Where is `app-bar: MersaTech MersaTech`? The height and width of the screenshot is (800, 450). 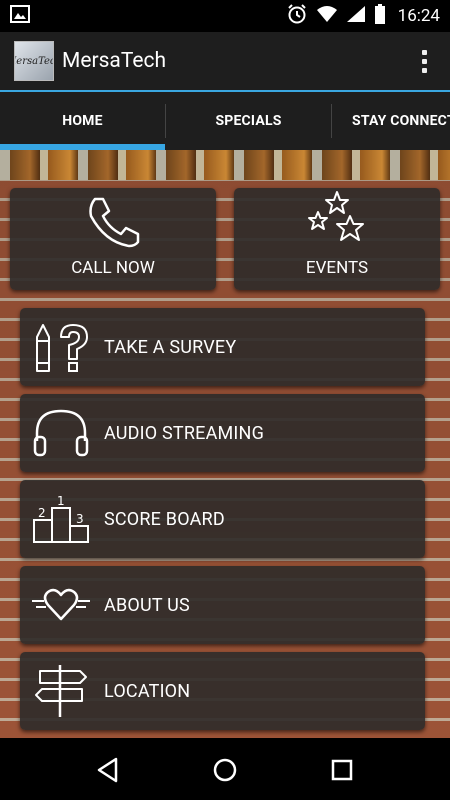 app-bar: MersaTech MersaTech is located at coordinates (225, 61).